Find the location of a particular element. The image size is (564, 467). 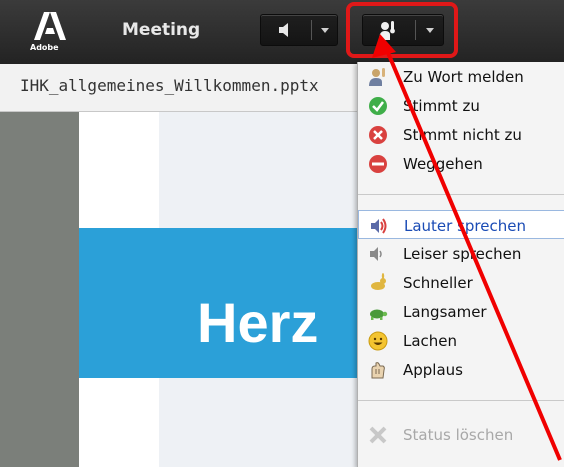

meeting-menu: Meeting is located at coordinates (161, 30).